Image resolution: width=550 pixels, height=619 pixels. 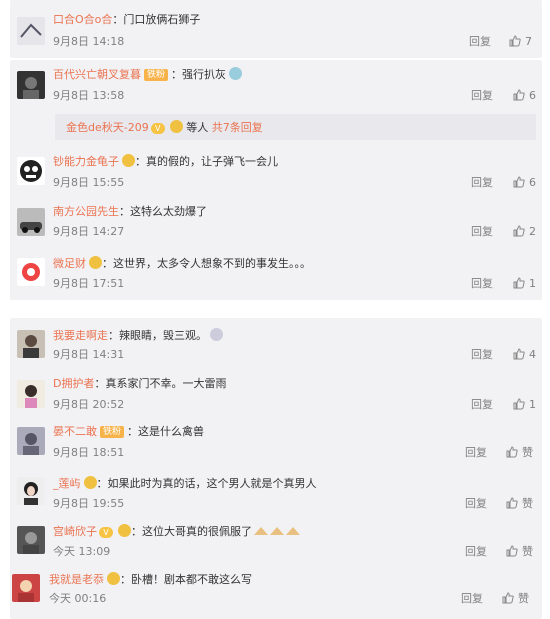 What do you see at coordinates (97, 74) in the screenshot?
I see `username: 百代兴亡朝叉复暮` at bounding box center [97, 74].